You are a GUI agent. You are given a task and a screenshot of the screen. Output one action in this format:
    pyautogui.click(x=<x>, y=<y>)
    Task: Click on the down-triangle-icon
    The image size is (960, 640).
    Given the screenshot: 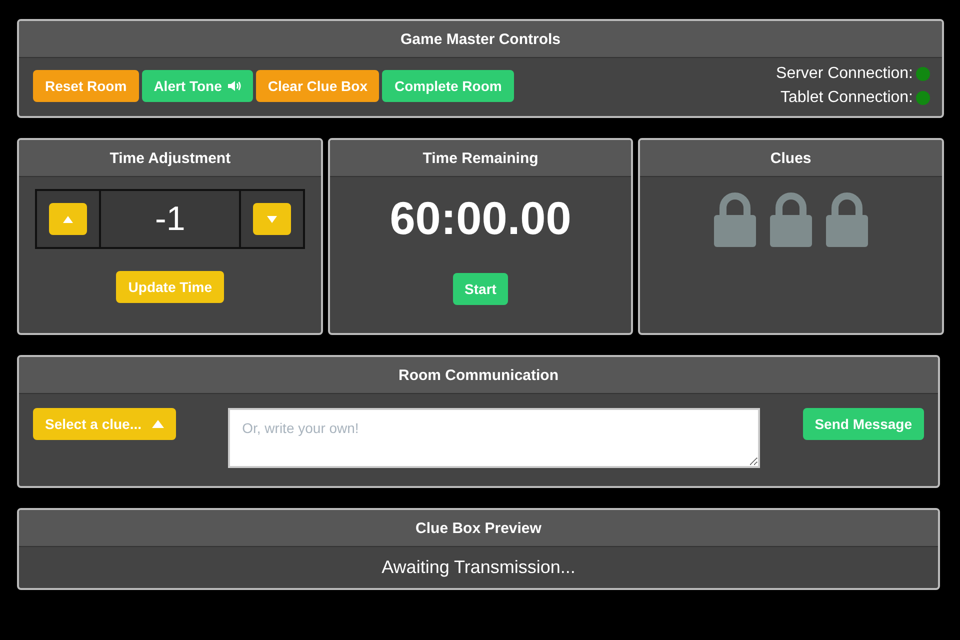 What is the action you would take?
    pyautogui.click(x=272, y=219)
    